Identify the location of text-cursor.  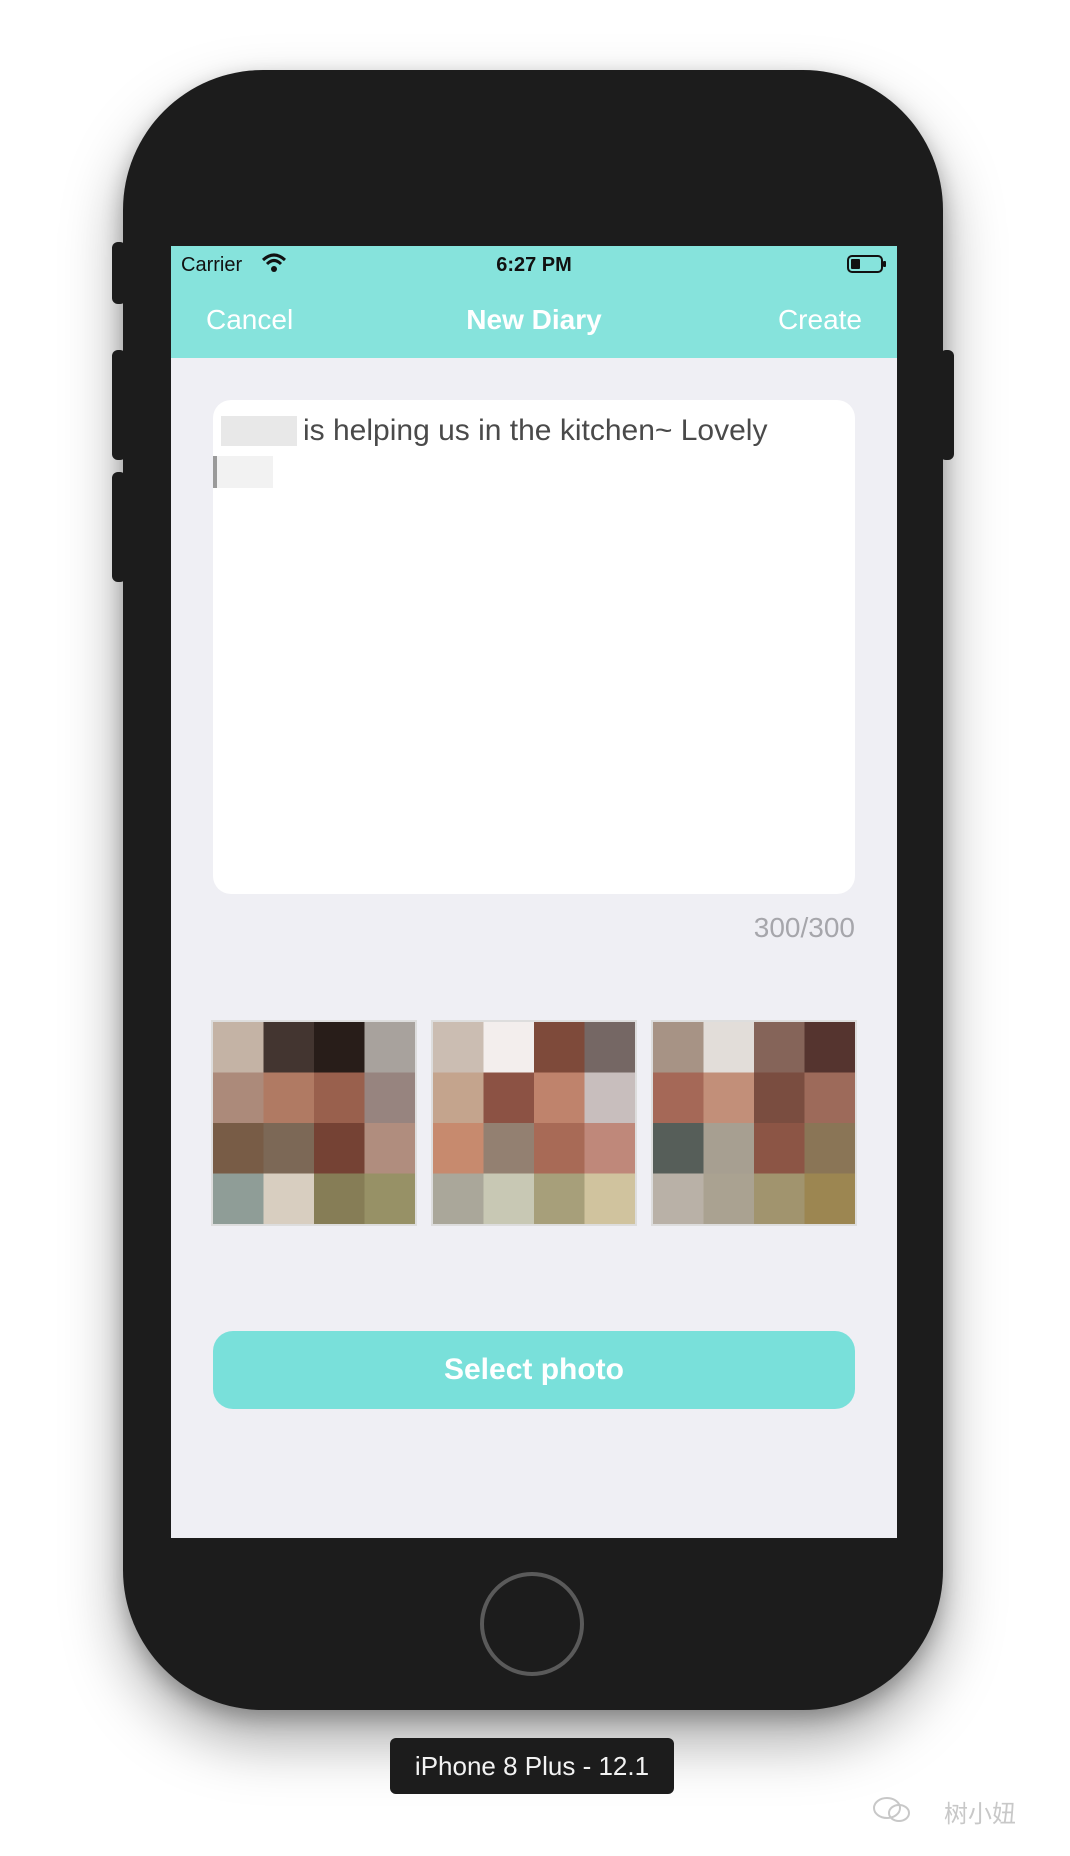
(243, 472).